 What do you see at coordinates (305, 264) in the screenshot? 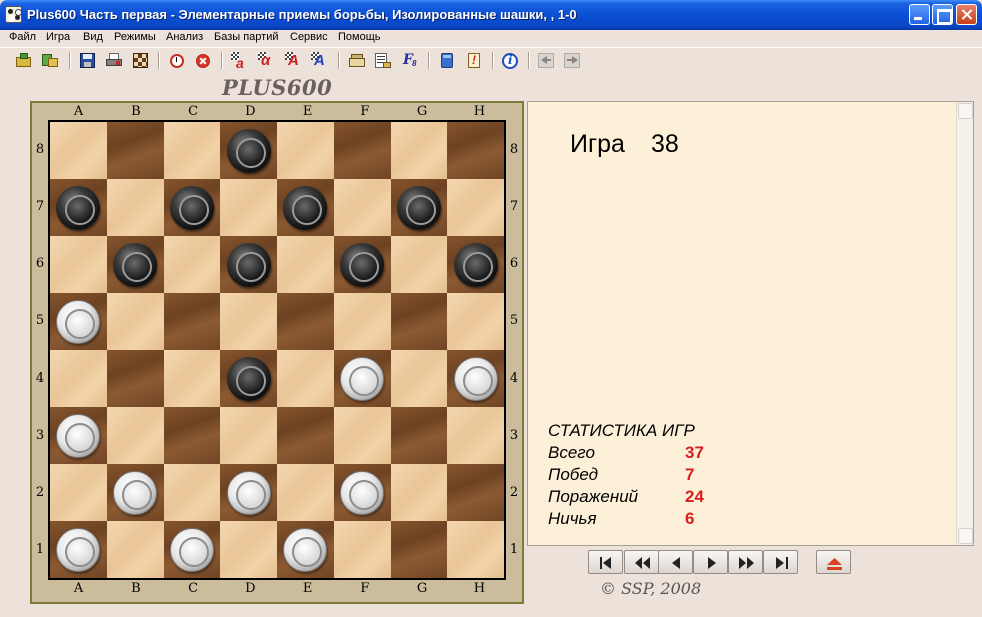
I see `square-e6` at bounding box center [305, 264].